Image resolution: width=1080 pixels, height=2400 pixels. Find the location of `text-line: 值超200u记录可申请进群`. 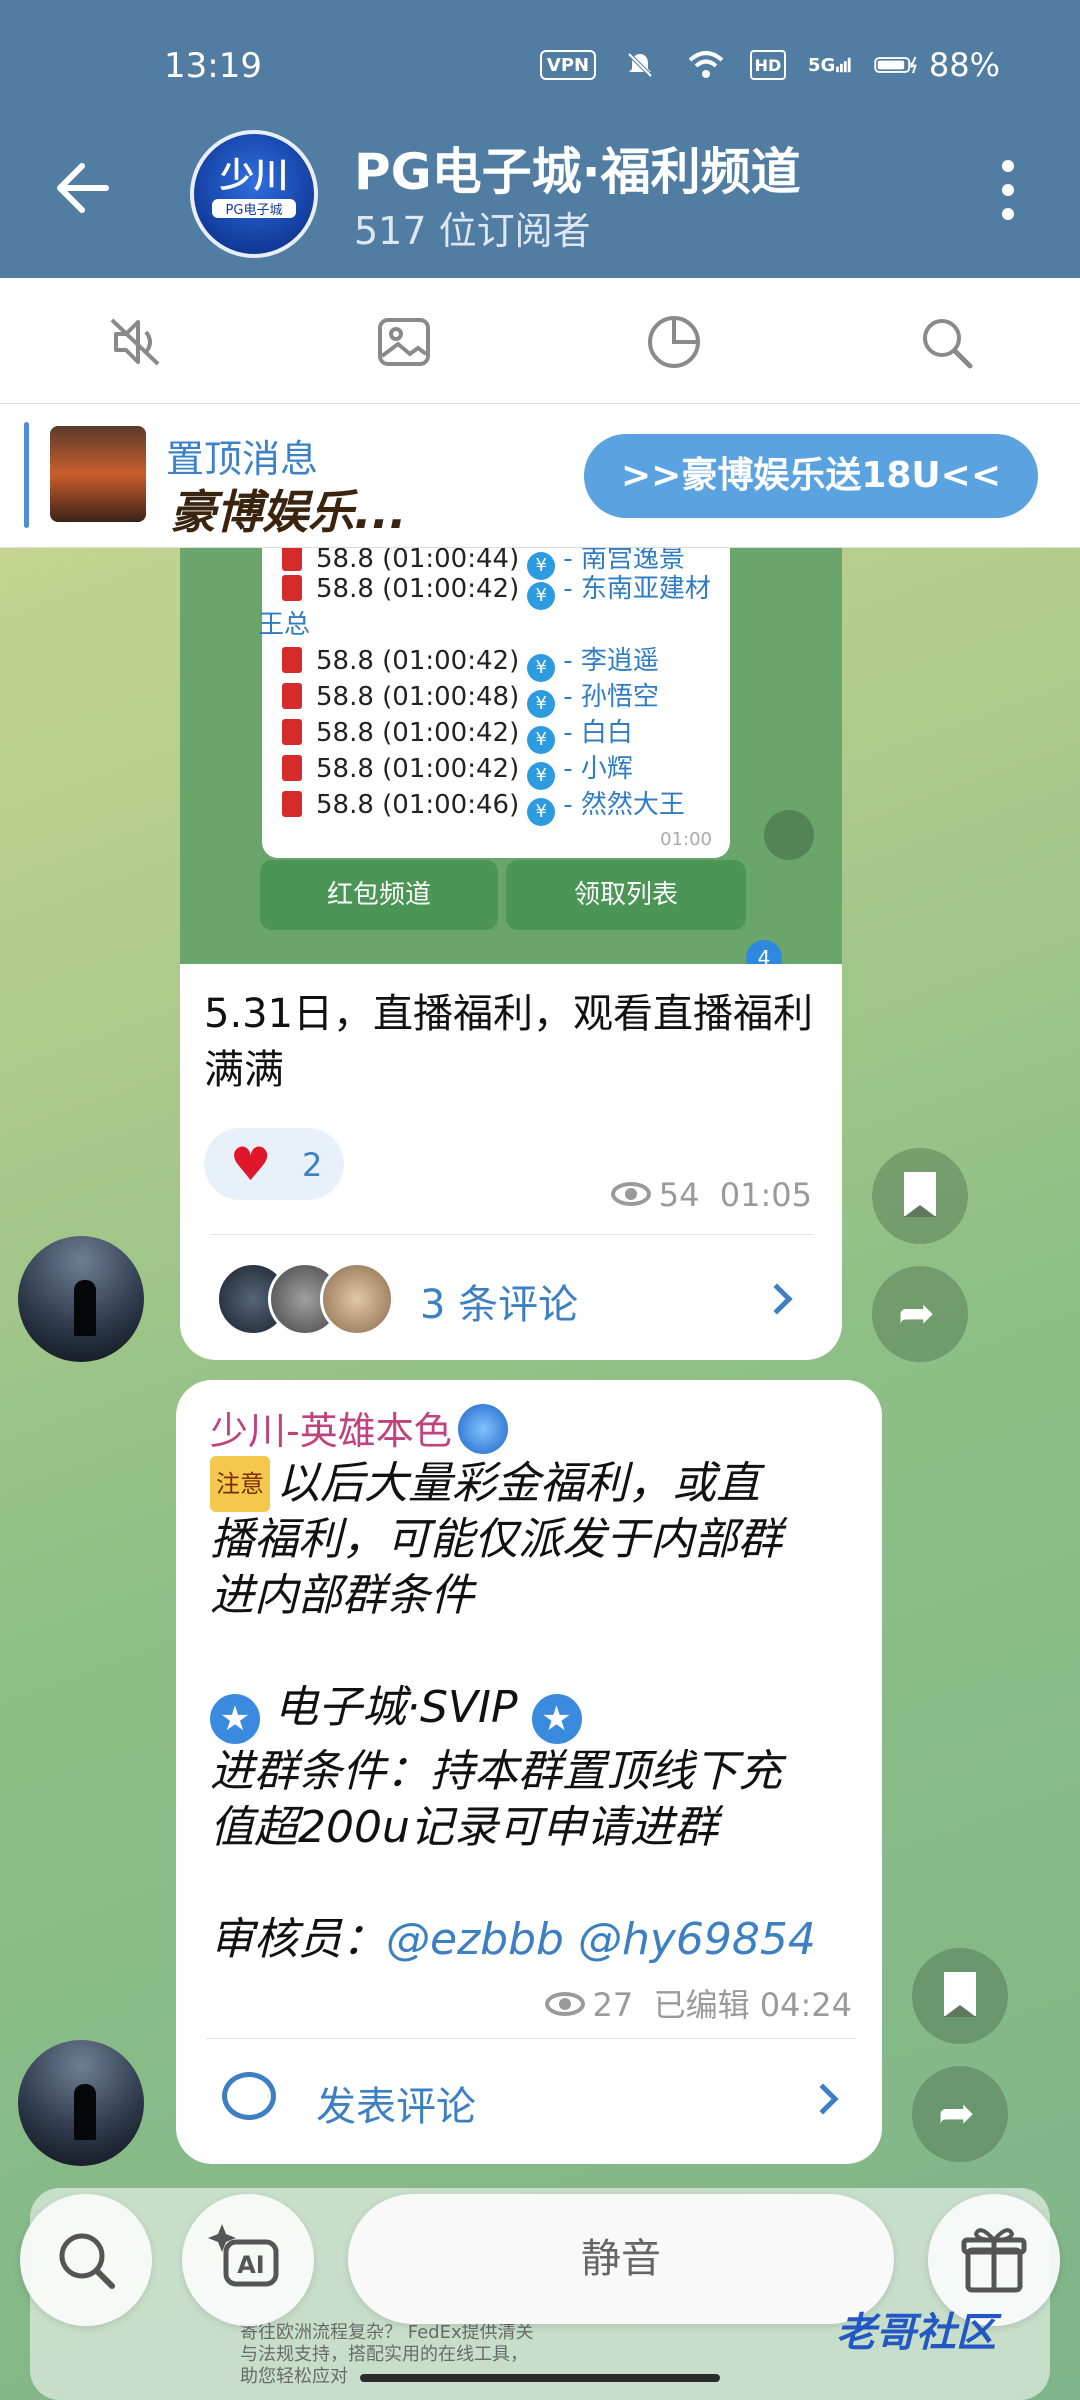

text-line: 值超200u记录可申请进群 is located at coordinates (464, 1827).